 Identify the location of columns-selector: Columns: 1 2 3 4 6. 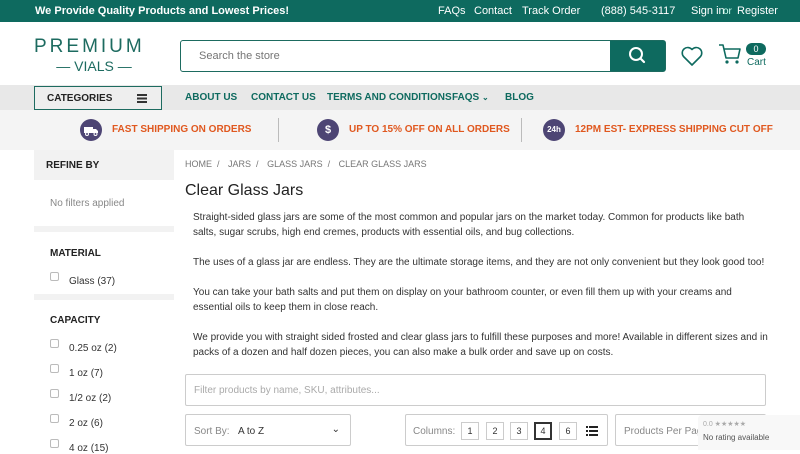
(506, 430).